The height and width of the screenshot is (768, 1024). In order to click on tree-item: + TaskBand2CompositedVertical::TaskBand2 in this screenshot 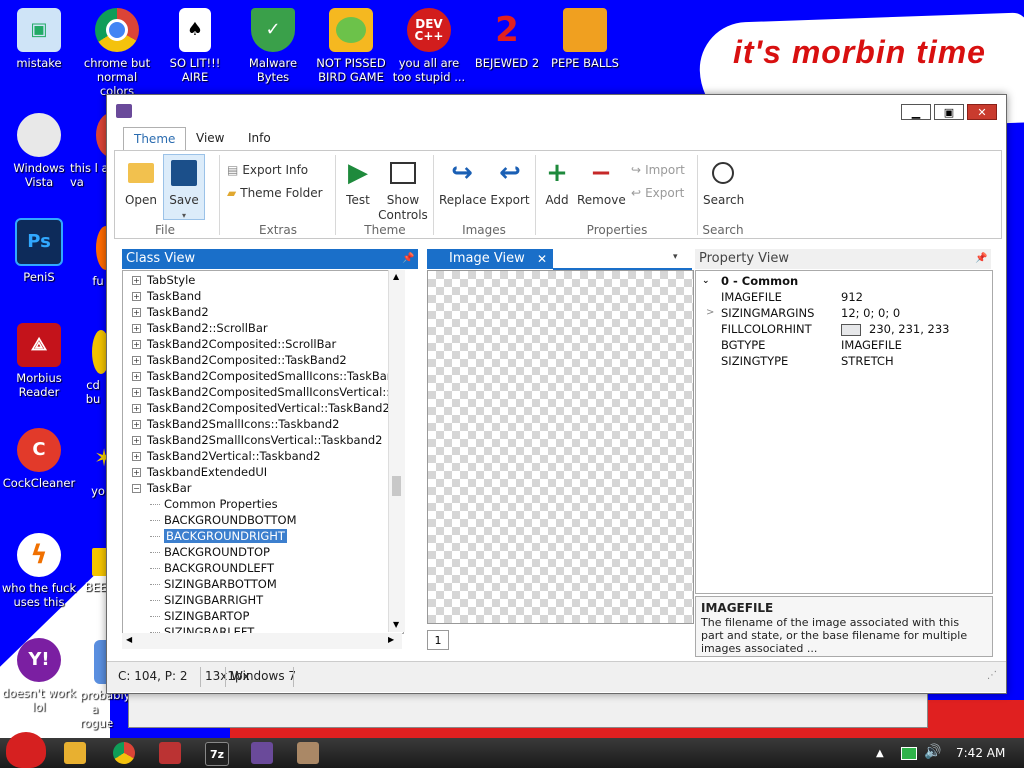, I will do `click(261, 408)`.